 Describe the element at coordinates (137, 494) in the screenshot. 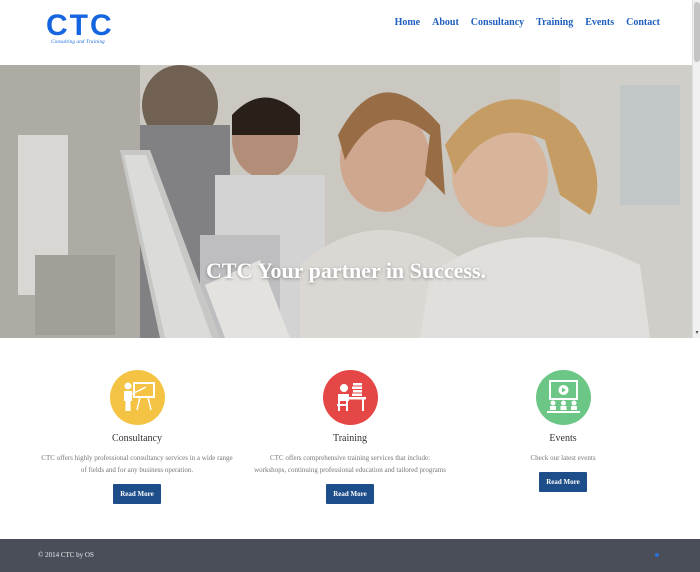

I see `read-more-consultancy-button: Read More` at that location.